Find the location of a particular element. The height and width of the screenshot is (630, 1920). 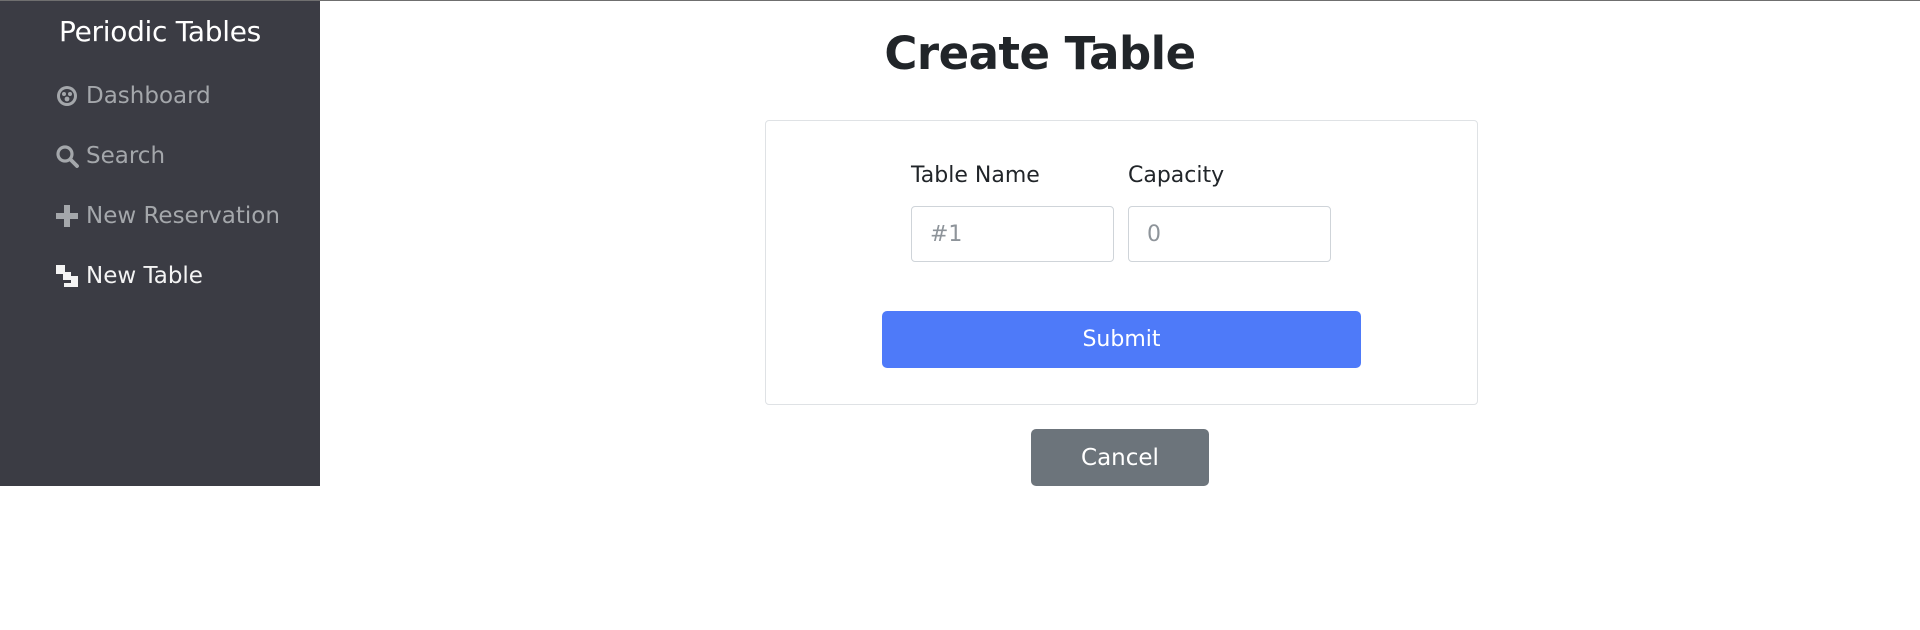

sidebar-item-dashboard: Dashboard is located at coordinates (133, 96).